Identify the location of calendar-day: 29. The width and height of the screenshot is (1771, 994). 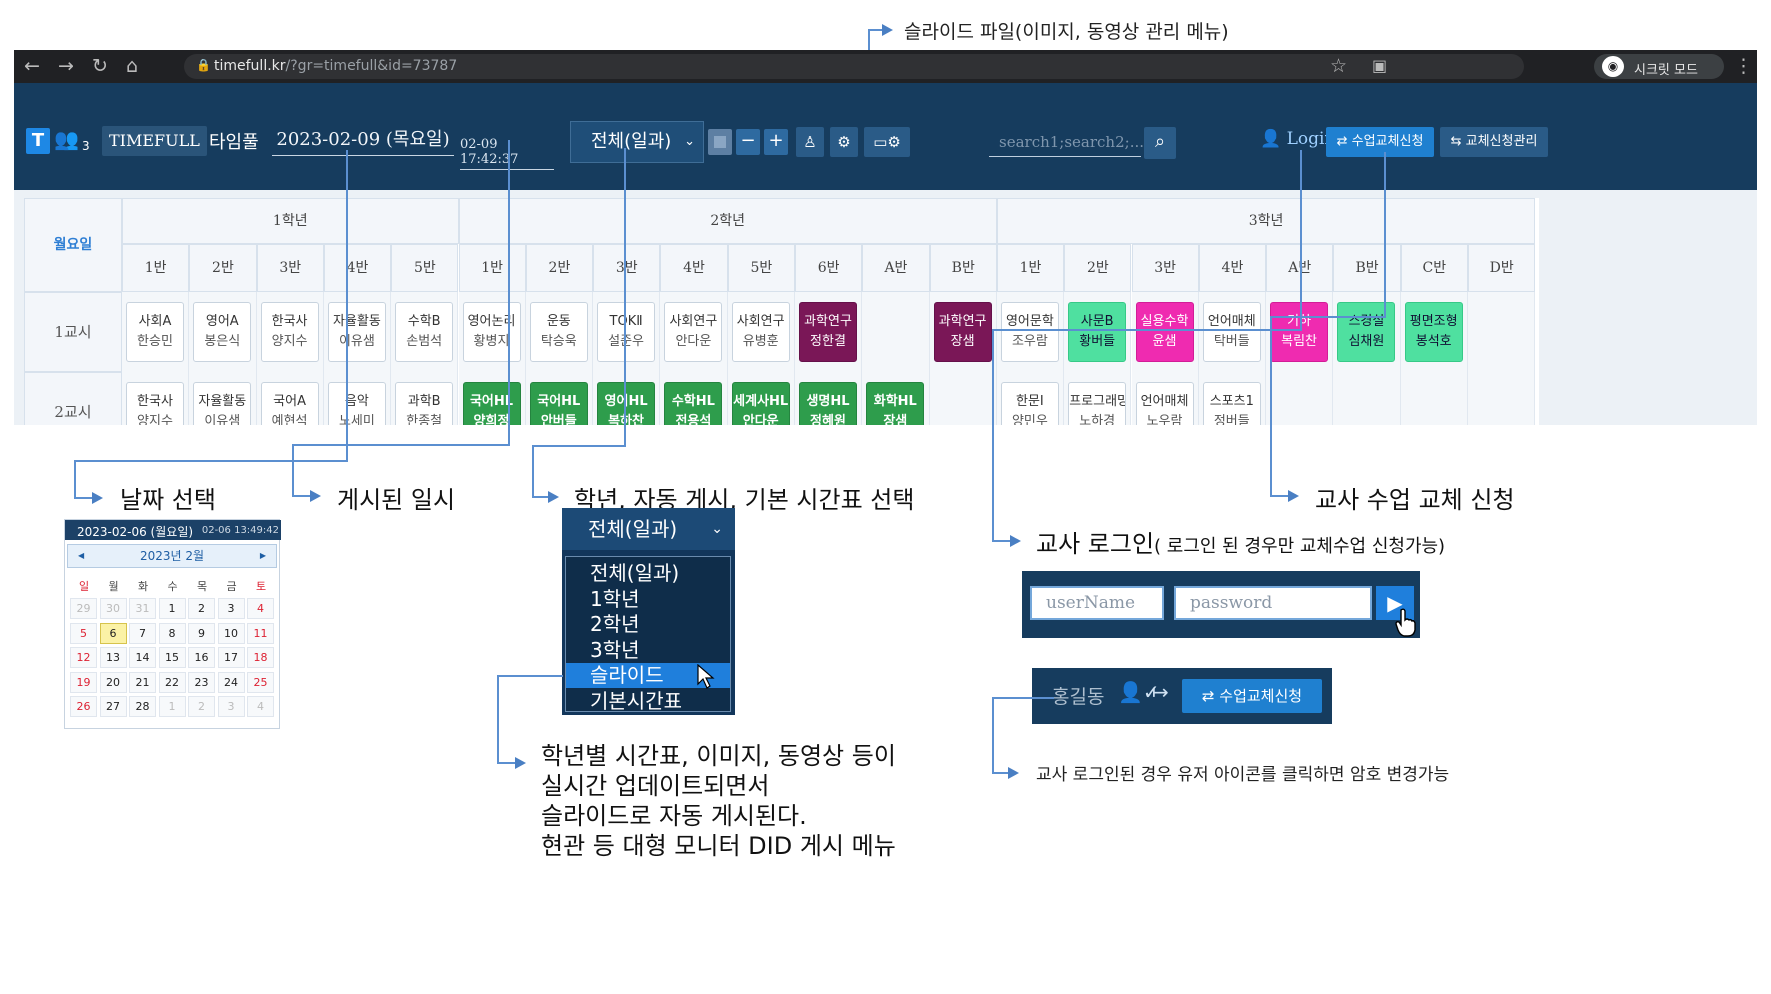
(83, 608).